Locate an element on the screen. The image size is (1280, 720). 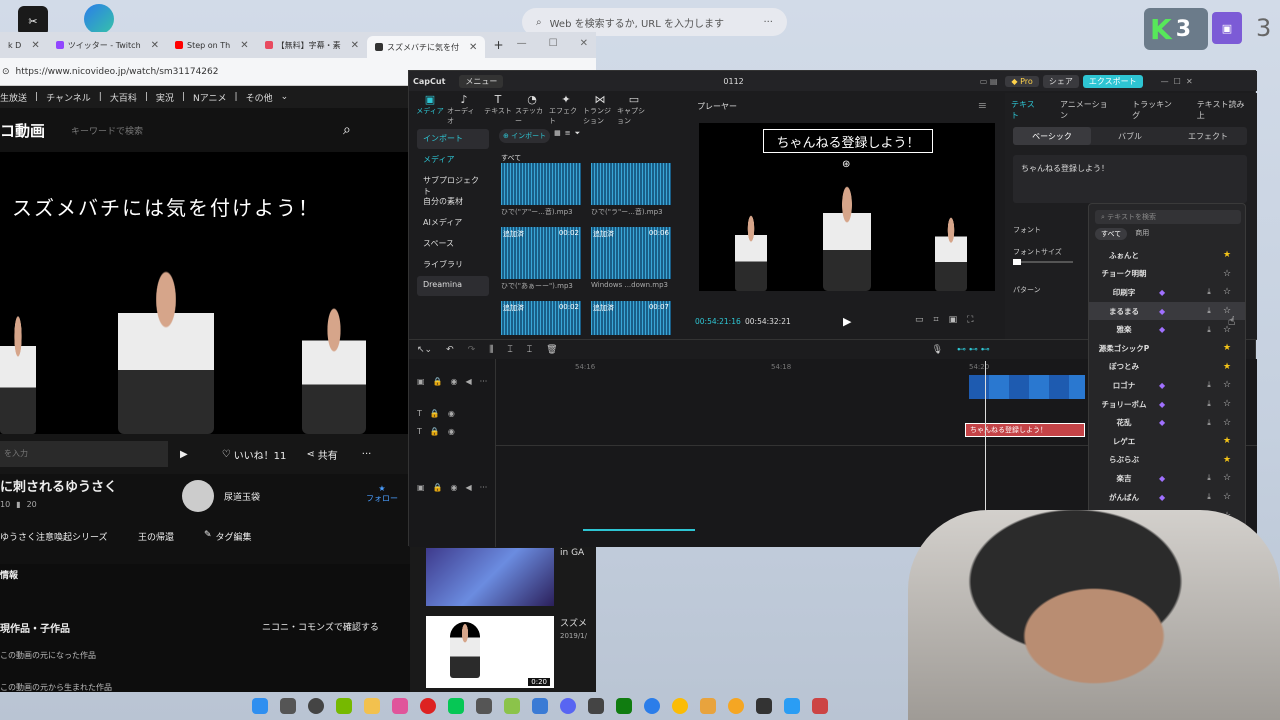
font-row: 花乱 ◆ ⤓ ☆ is located at coordinates (1167, 422).